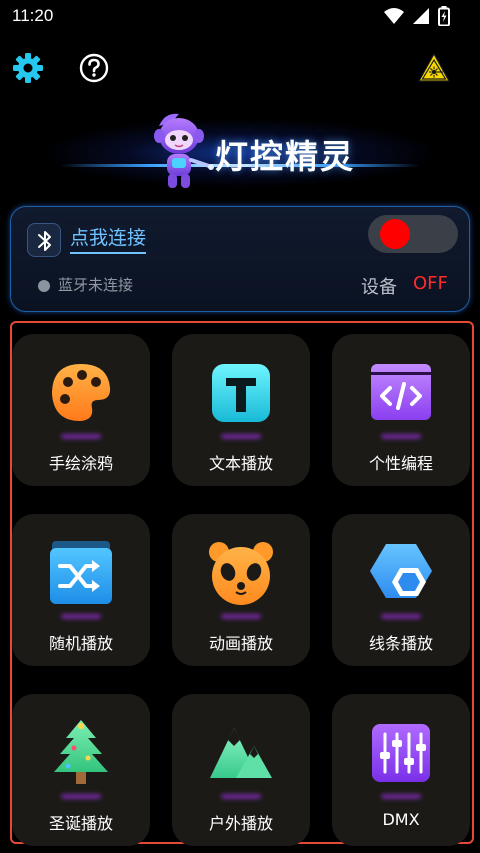  I want to click on code-window-icon, so click(401, 392).